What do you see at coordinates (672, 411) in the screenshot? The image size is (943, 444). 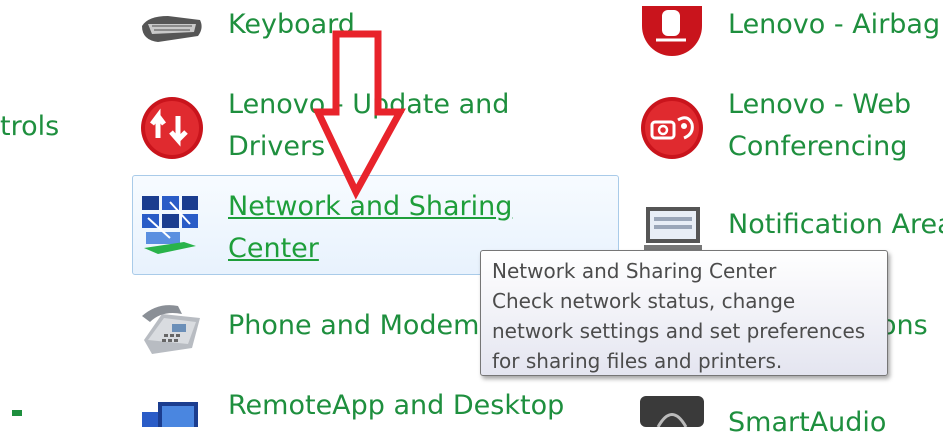 I see `smartaudio-icon` at bounding box center [672, 411].